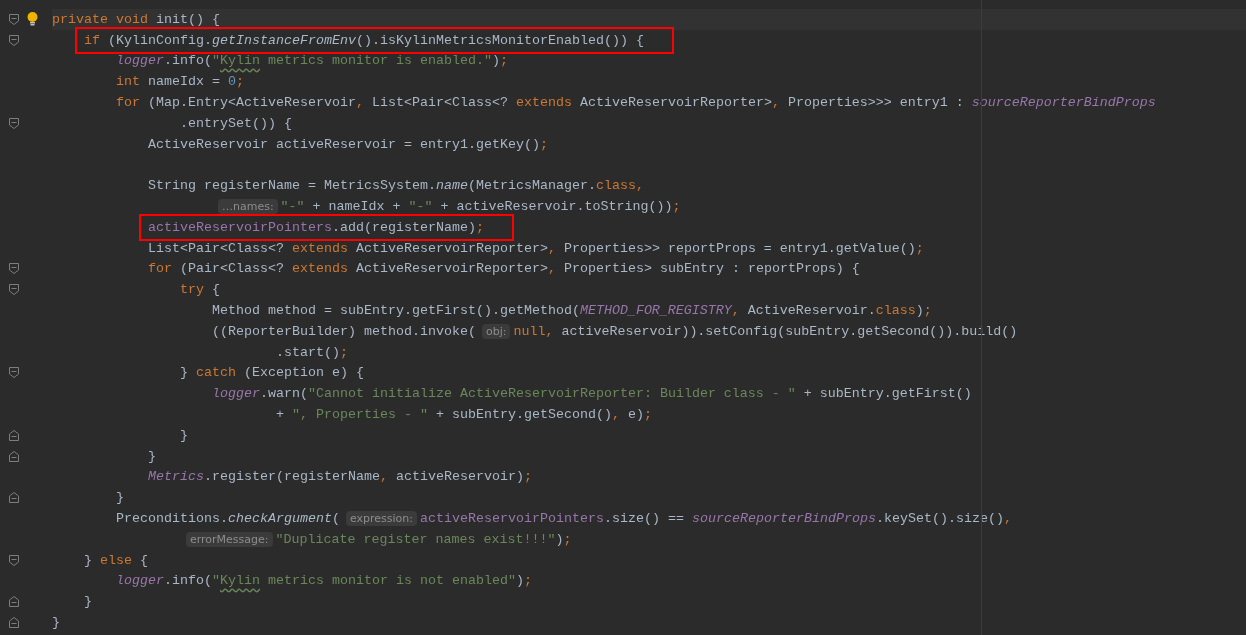 The image size is (1246, 635). What do you see at coordinates (247, 207) in the screenshot?
I see `parameter-hint: …names:` at bounding box center [247, 207].